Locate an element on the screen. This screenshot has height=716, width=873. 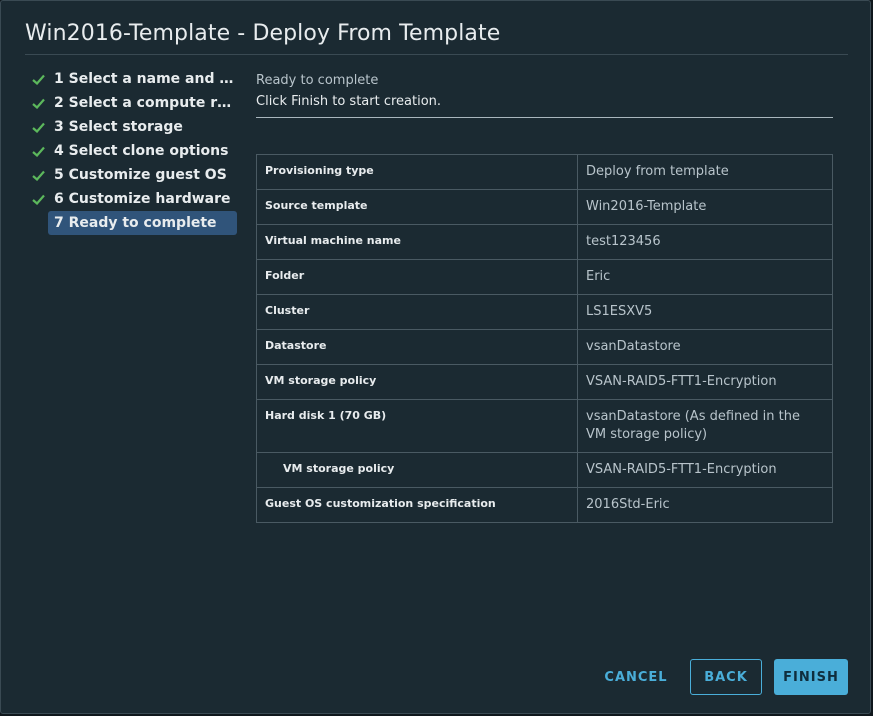
step-label: 3 Select storage is located at coordinates (118, 127).